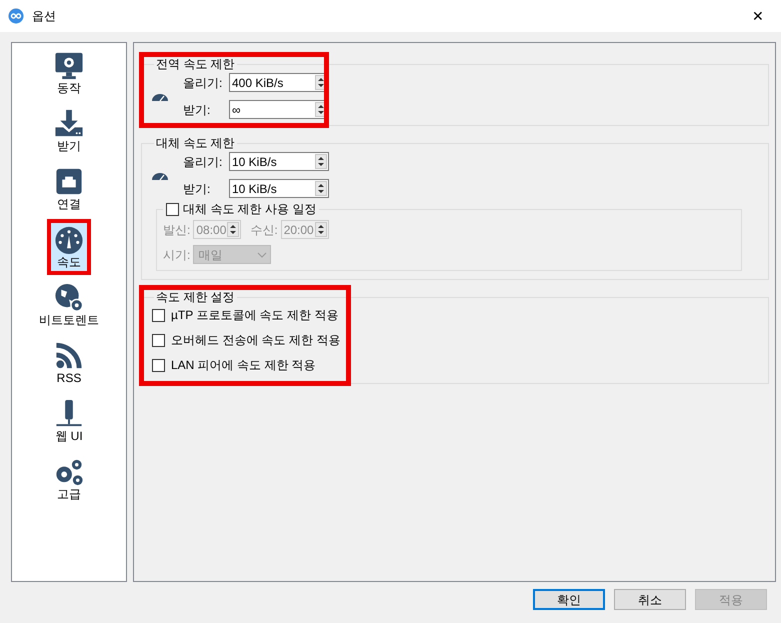 The image size is (781, 623). Describe the element at coordinates (273, 109) in the screenshot. I see `value-field: ∞` at that location.